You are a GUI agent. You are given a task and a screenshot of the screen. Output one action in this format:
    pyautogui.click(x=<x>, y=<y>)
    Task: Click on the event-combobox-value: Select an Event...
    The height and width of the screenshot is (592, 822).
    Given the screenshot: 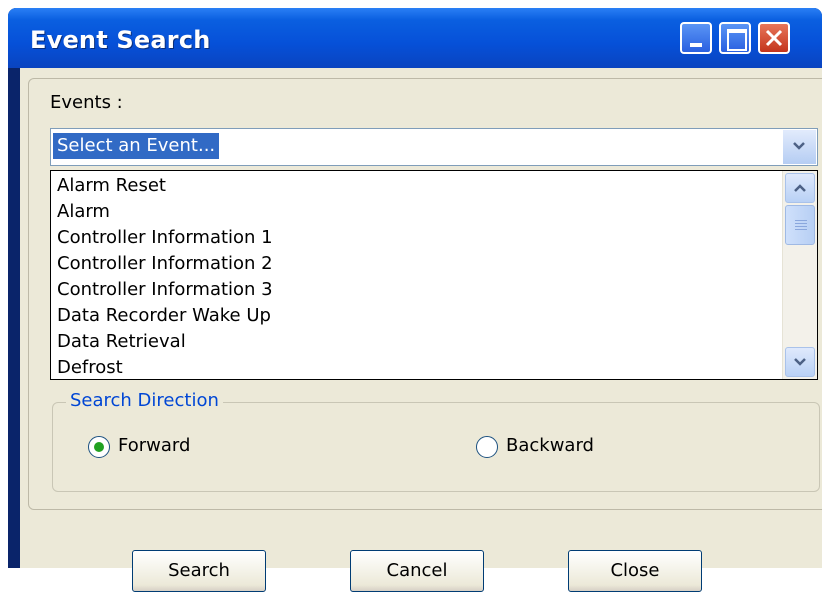 What is the action you would take?
    pyautogui.click(x=136, y=146)
    